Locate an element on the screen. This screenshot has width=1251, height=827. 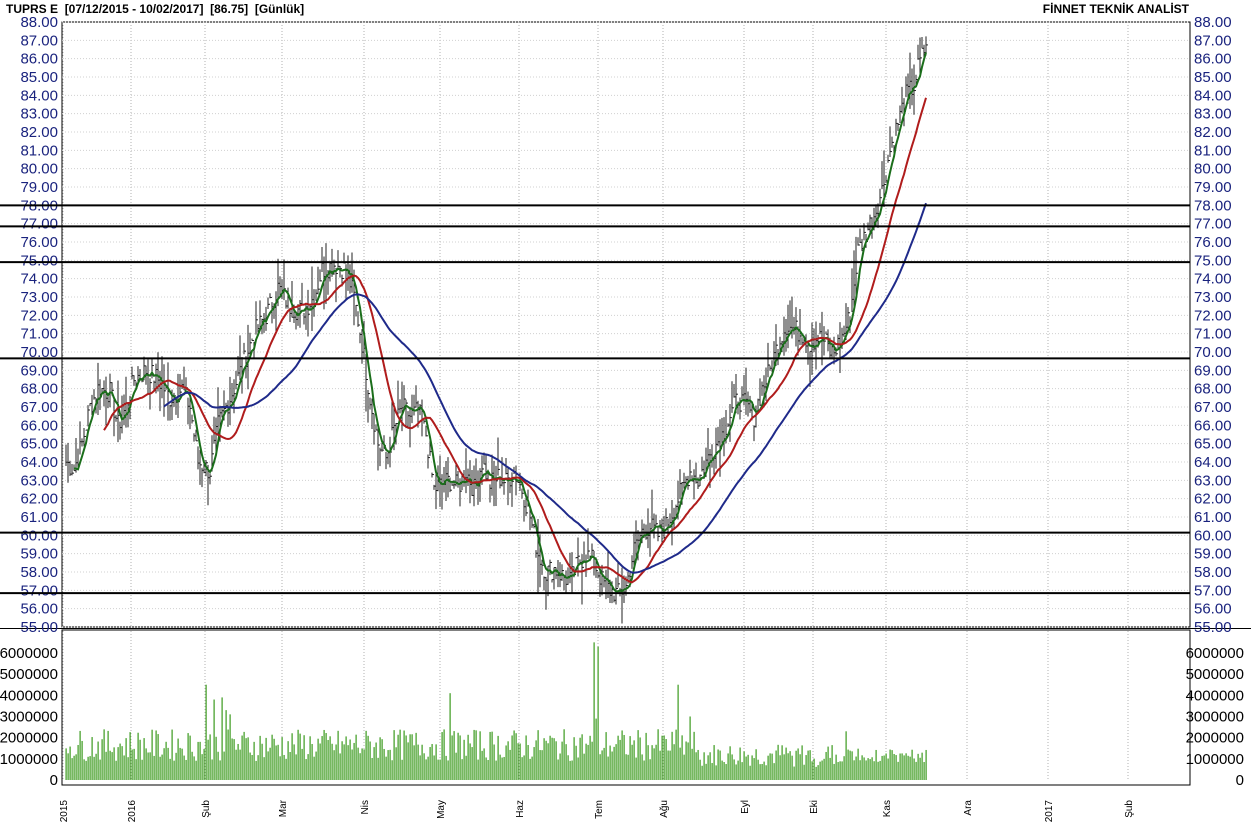
y-tick-label-right: 86.00 is located at coordinates (1213, 59).